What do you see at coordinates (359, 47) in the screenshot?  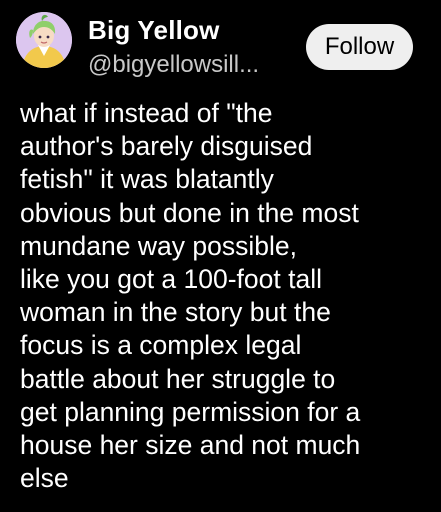 I see `follow-button: Follow` at bounding box center [359, 47].